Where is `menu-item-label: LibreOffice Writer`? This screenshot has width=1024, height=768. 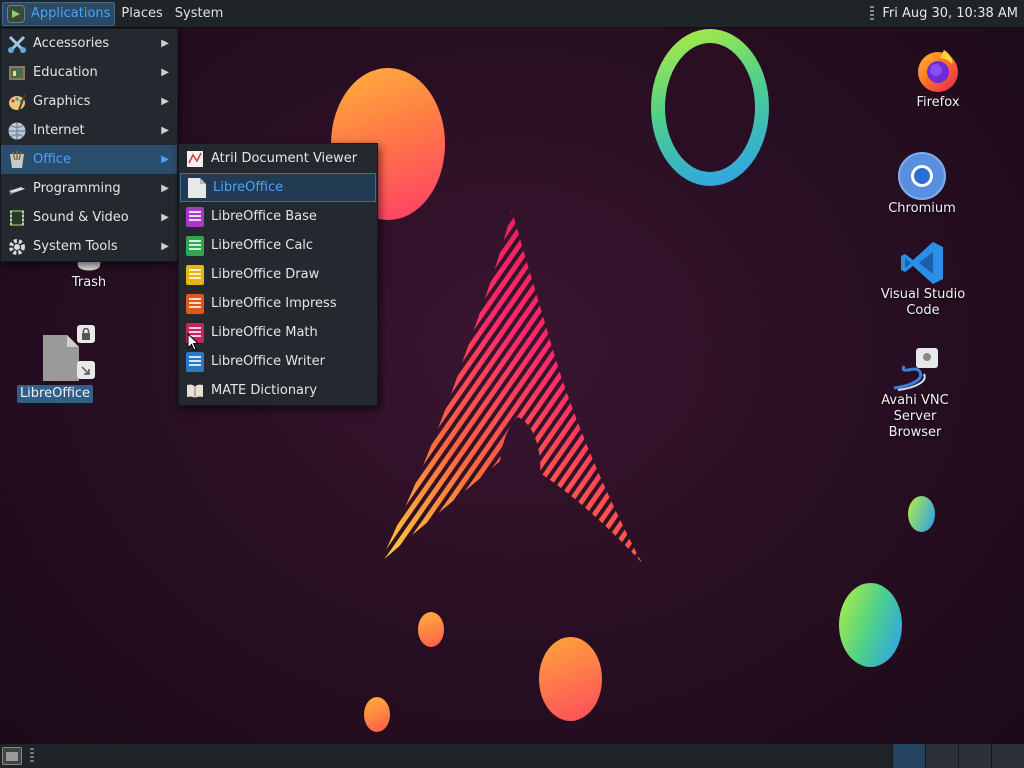
menu-item-label: LibreOffice Writer is located at coordinates (268, 361).